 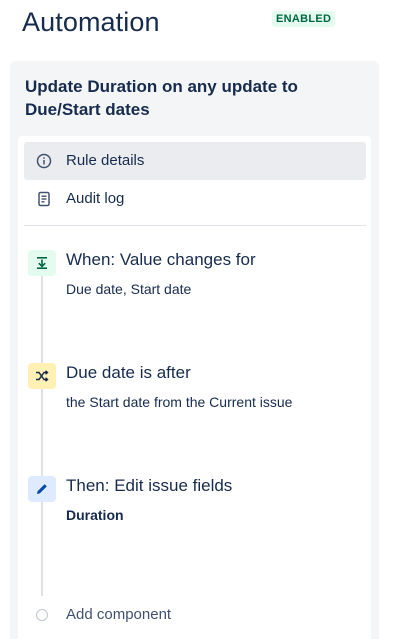 What do you see at coordinates (179, 402) in the screenshot?
I see `component-description: the Start date from the Current issue` at bounding box center [179, 402].